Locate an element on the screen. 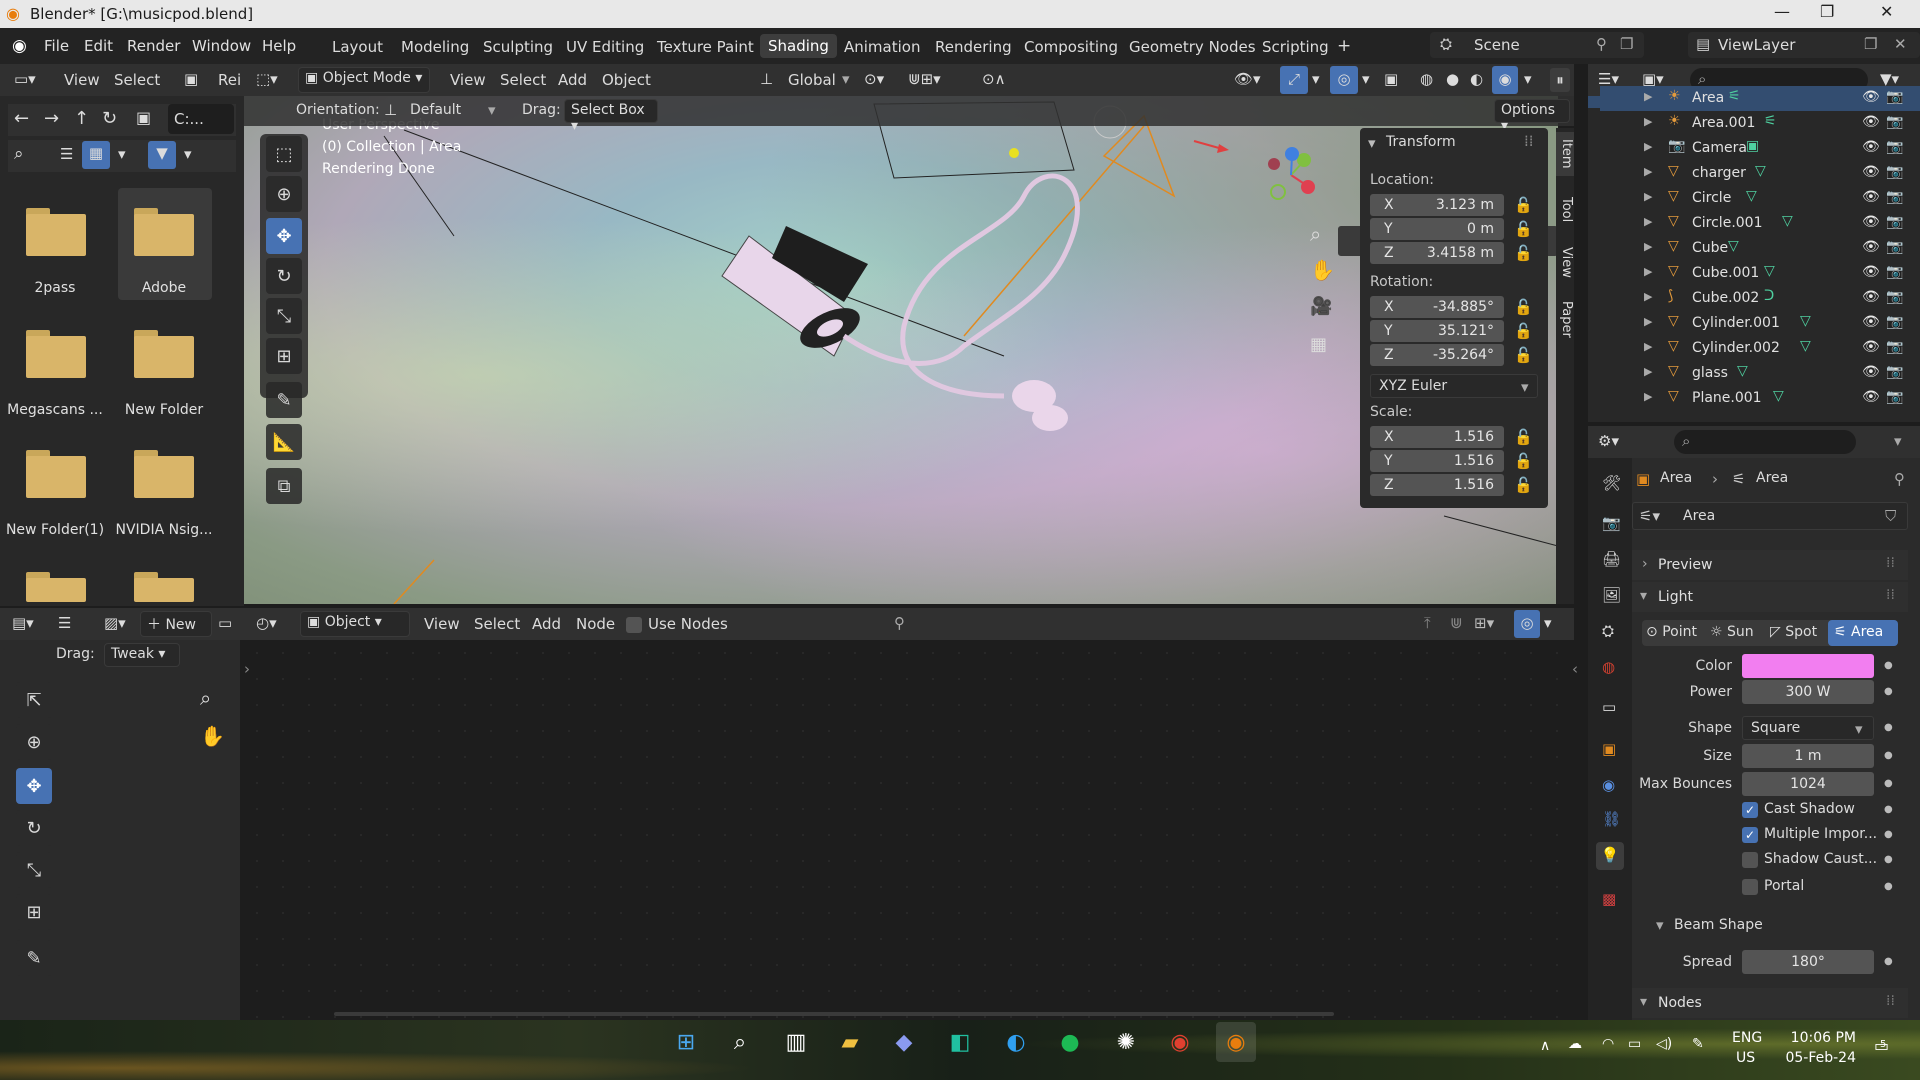 This screenshot has width=1920, height=1080. edge-icon: ◐ is located at coordinates (1016, 1042).